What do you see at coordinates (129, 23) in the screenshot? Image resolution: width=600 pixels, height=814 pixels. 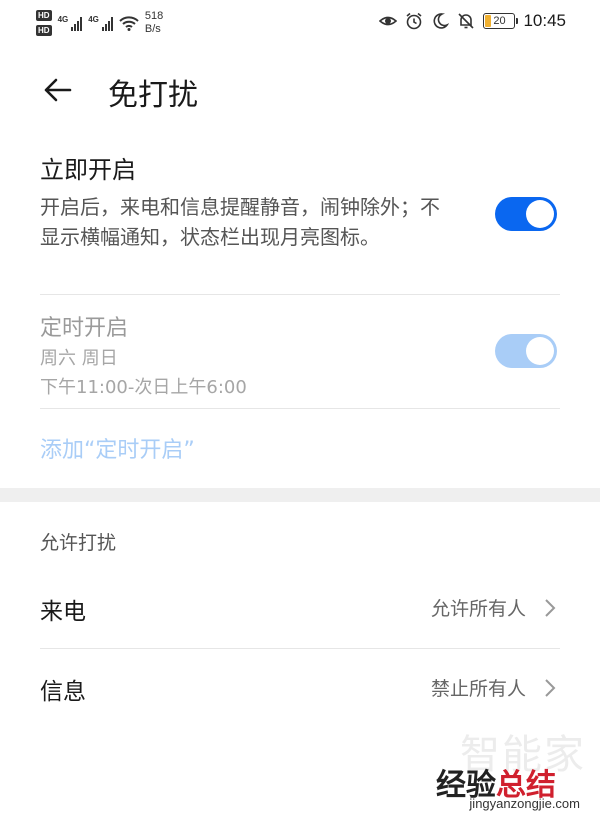 I see `wifi-icon` at bounding box center [129, 23].